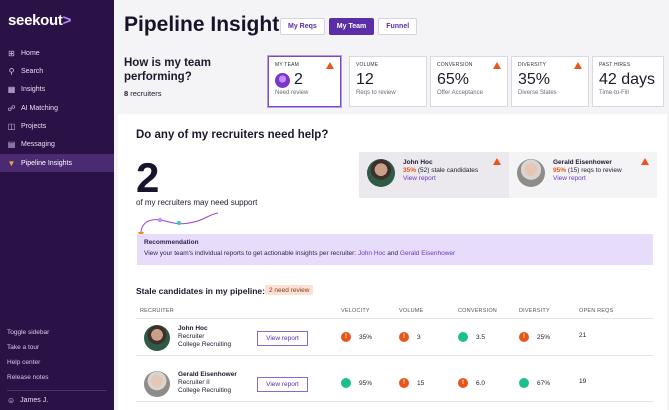 Image resolution: width=669 pixels, height=410 pixels. Describe the element at coordinates (471, 383) in the screenshot. I see `conversion-cell: ! 6.0` at that location.